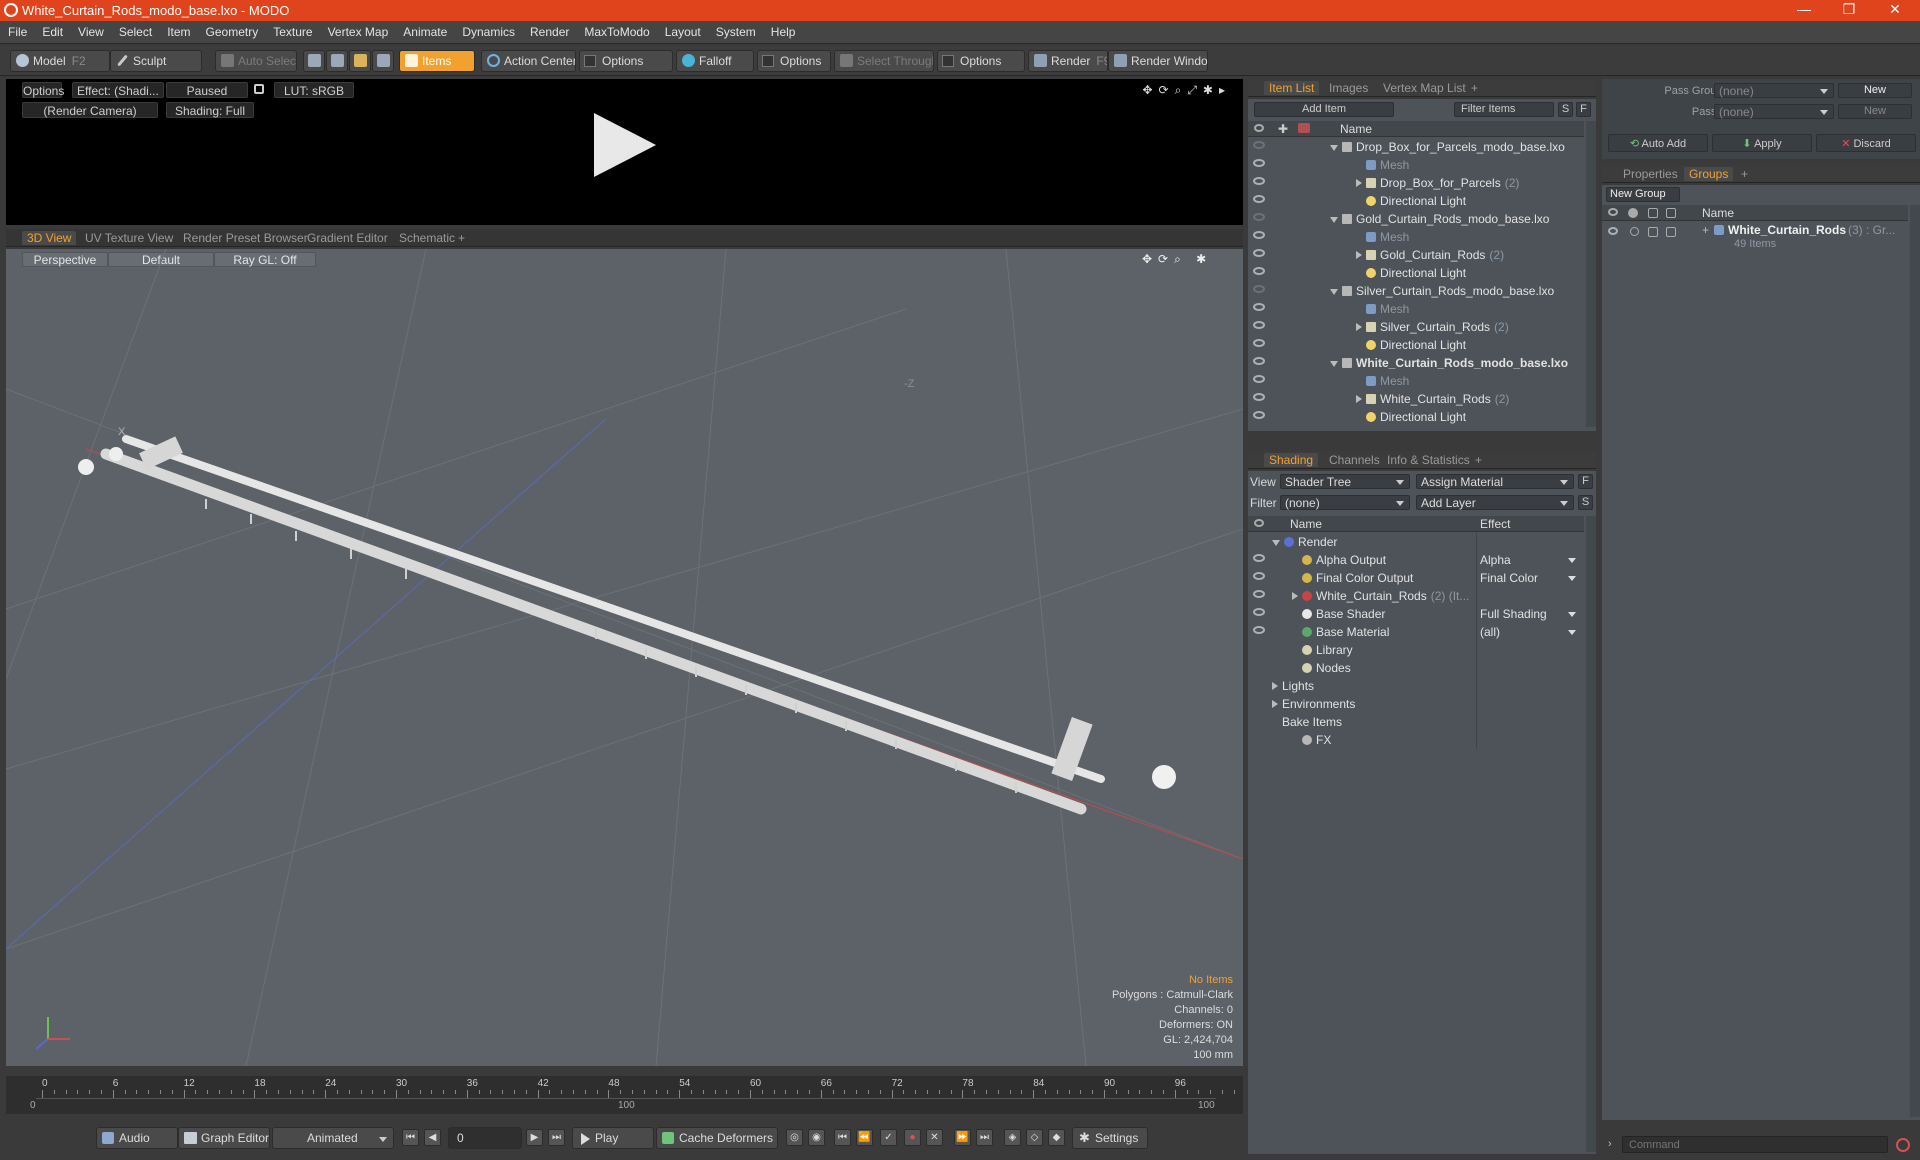  Describe the element at coordinates (613, 1138) in the screenshot. I see `play-button: Play` at that location.